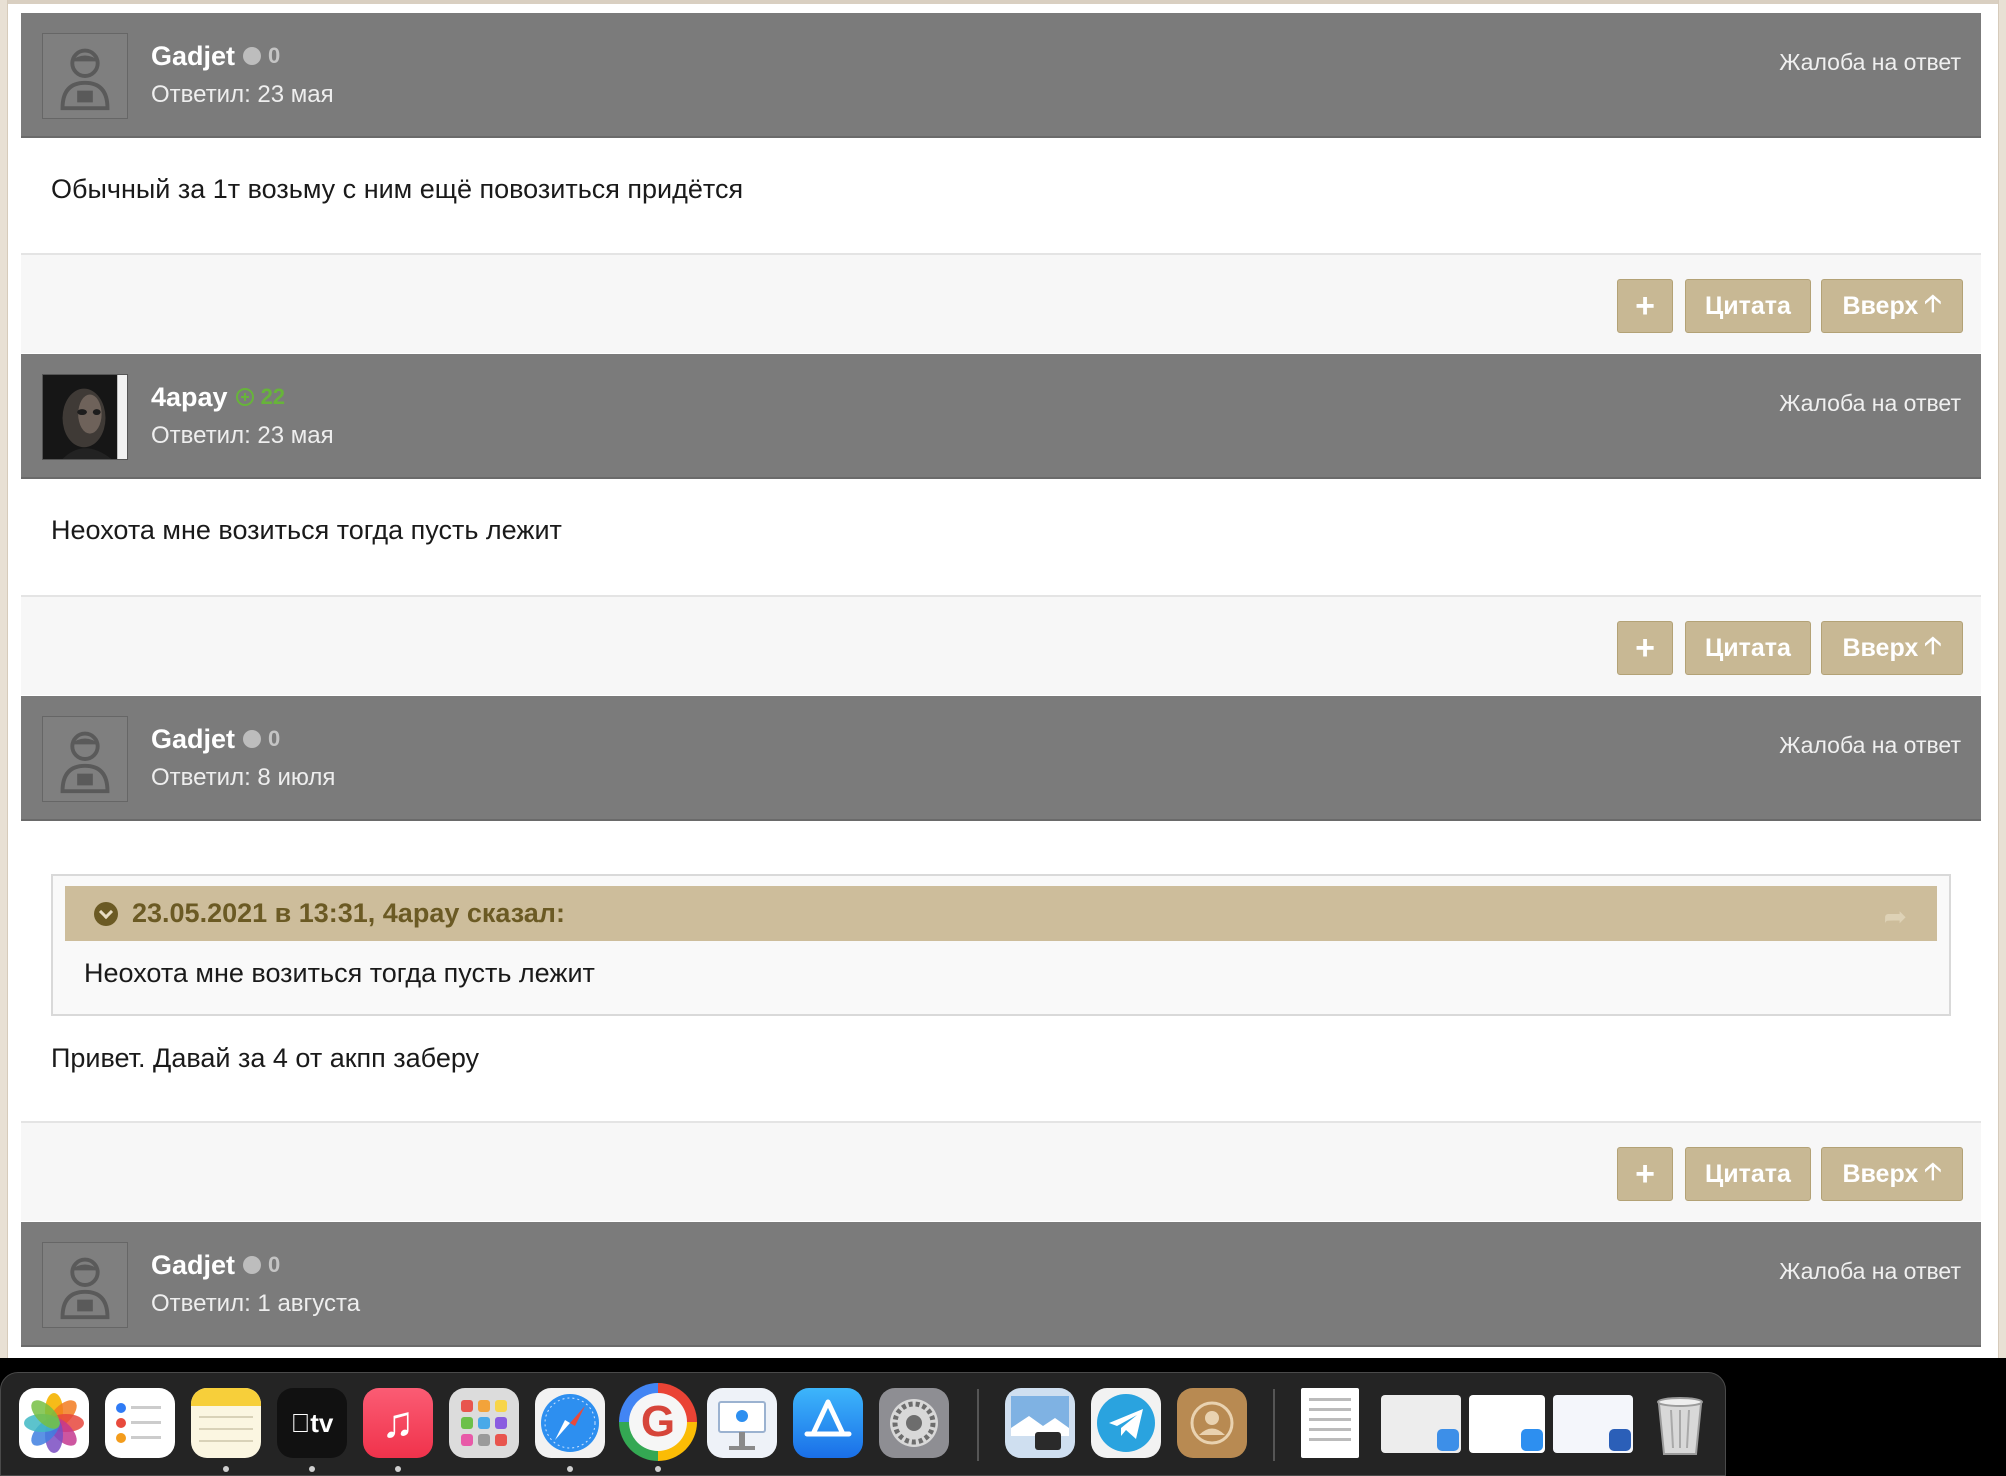 Image resolution: width=2006 pixels, height=1476 pixels. I want to click on preview-icon, so click(1040, 1423).